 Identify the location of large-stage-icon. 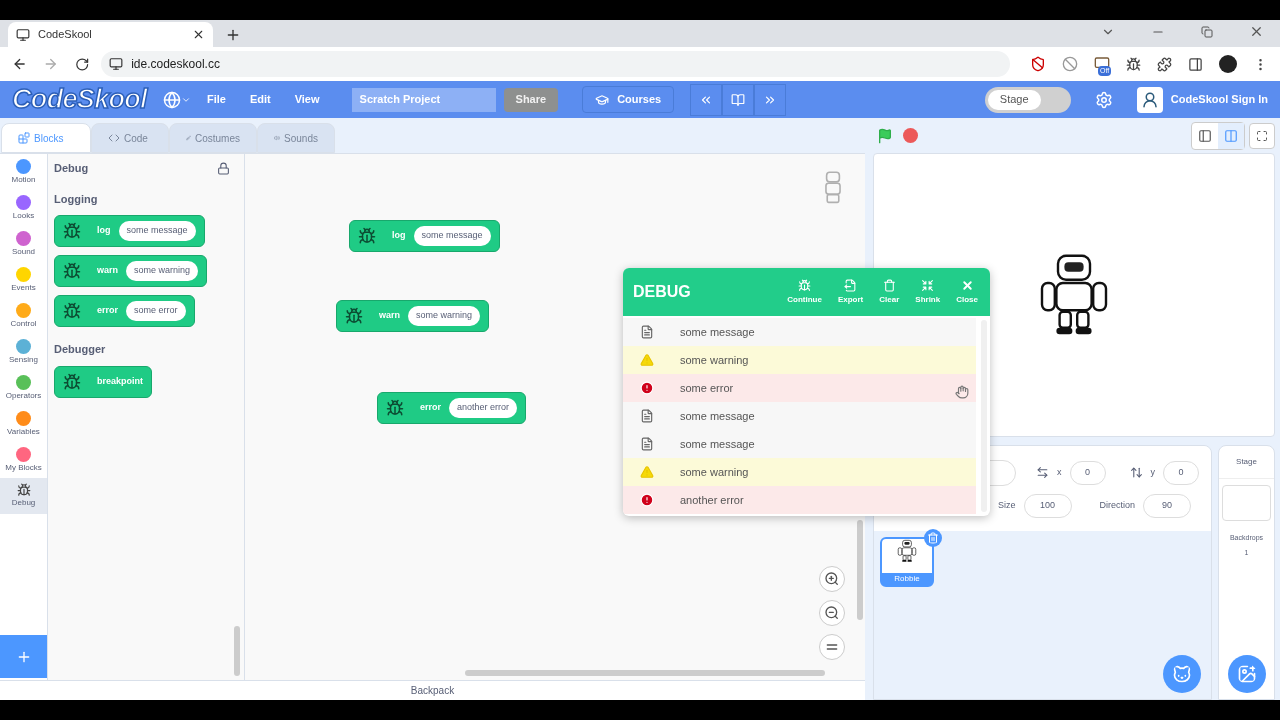
(1231, 135).